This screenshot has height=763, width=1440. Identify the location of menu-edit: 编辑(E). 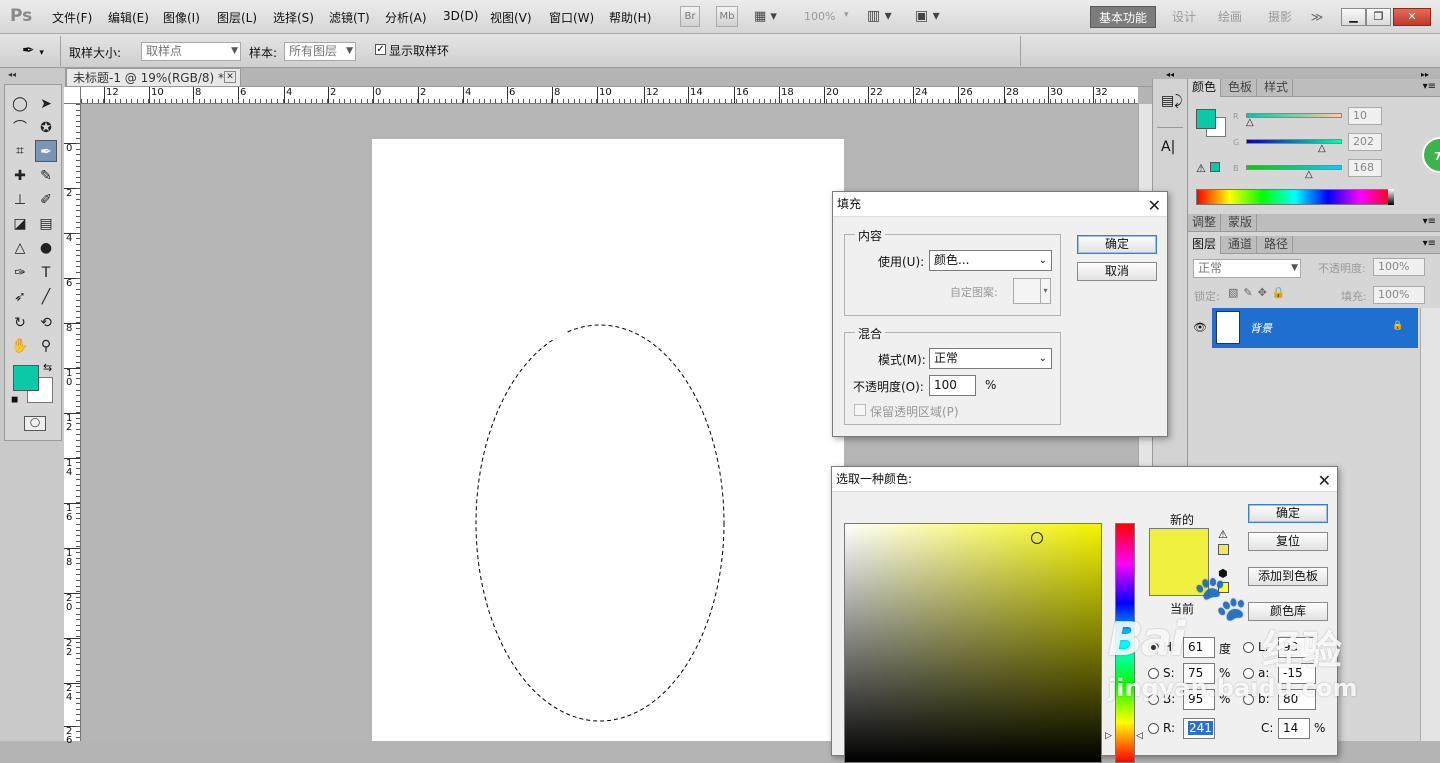
(128, 17).